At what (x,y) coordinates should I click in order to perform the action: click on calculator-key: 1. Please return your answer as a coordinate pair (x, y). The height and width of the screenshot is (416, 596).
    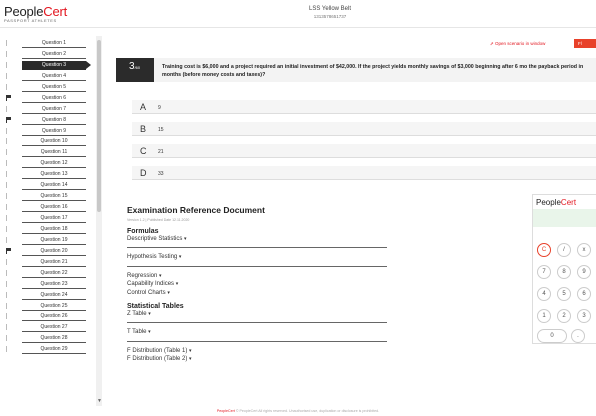
    Looking at the image, I should click on (544, 316).